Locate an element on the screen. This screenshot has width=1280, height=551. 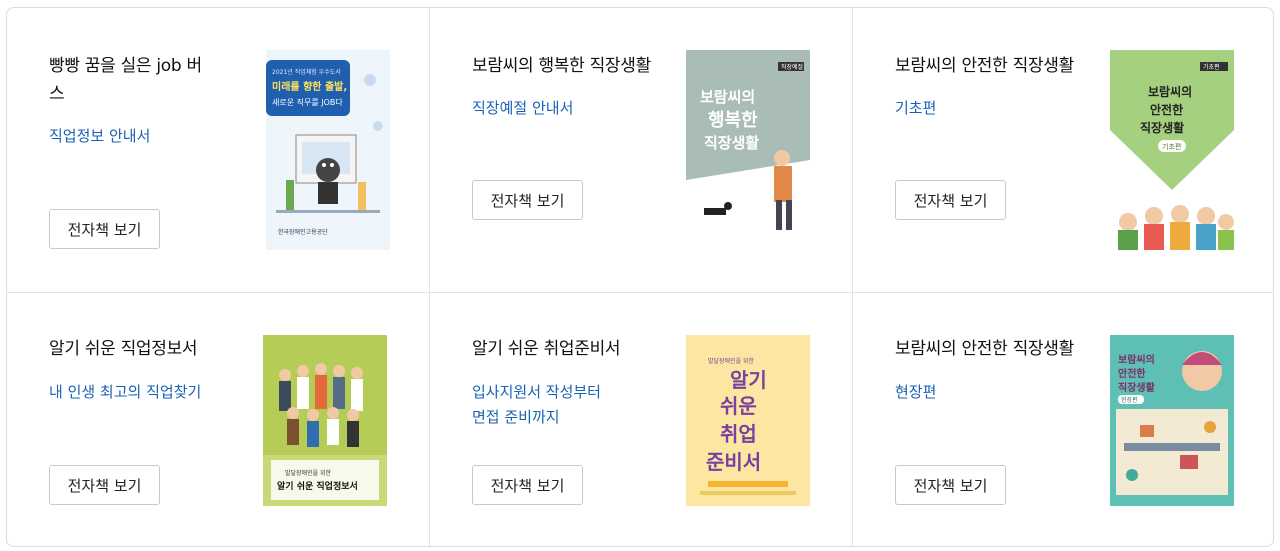
card-subtitle: 기초편 is located at coordinates (995, 108).